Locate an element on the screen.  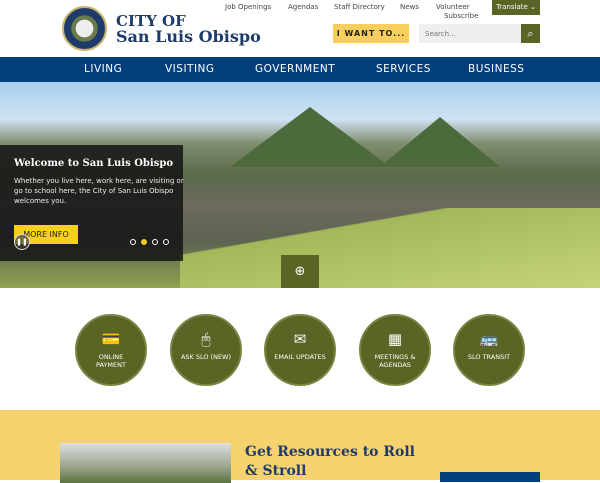
quick-link-label: ASK SLO (NEW) is located at coordinates (206, 357).